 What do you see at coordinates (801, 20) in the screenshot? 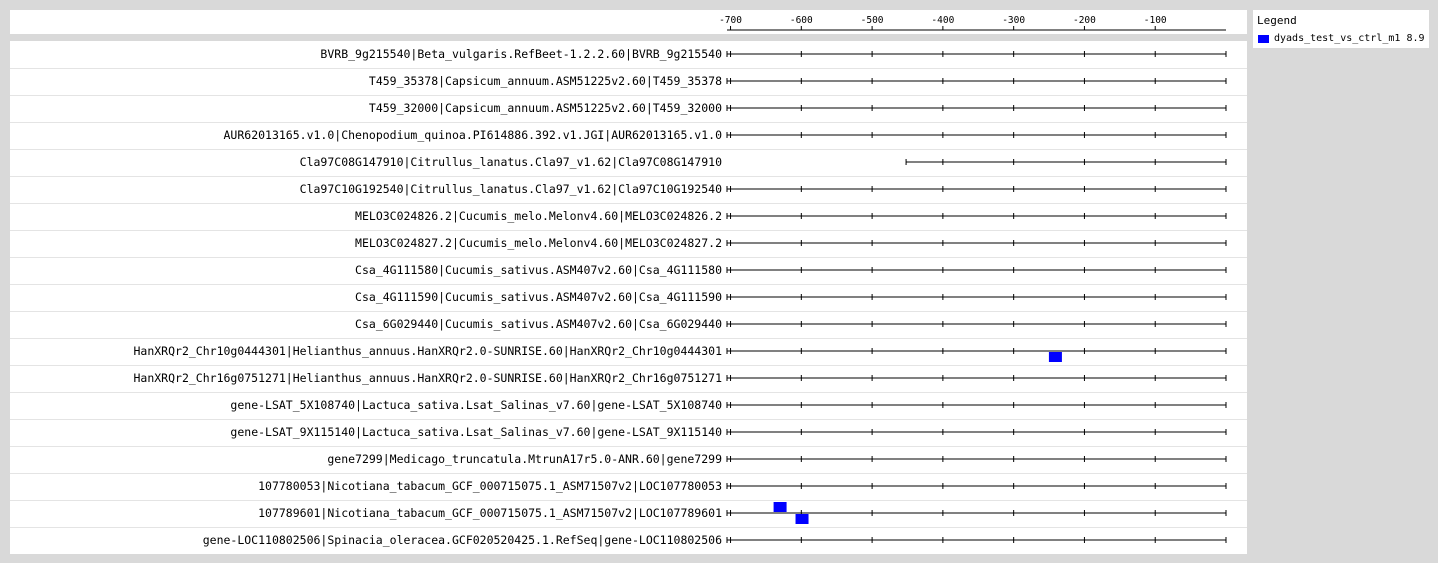
I see `axis-tick-label: -600` at bounding box center [801, 20].